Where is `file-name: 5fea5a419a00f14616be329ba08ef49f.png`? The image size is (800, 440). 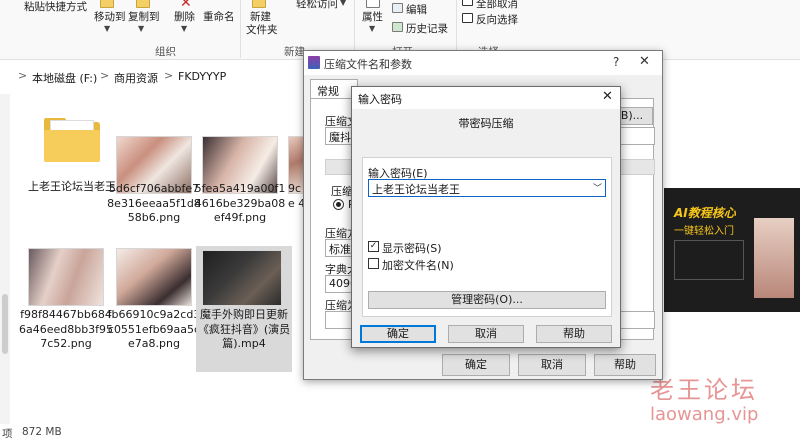 file-name: 5fea5a419a00f14616be329ba08ef49f.png is located at coordinates (240, 203).